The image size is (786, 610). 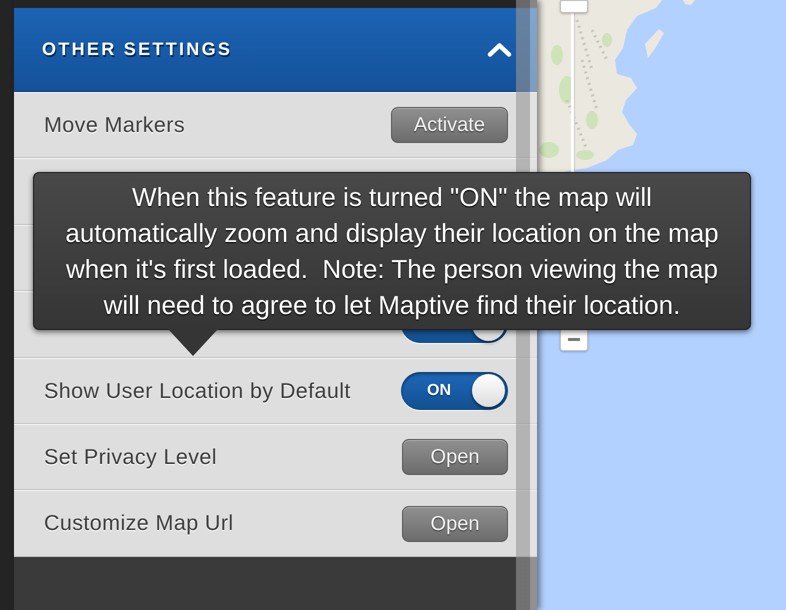 What do you see at coordinates (139, 524) in the screenshot?
I see `setting-label: Customize Map Url` at bounding box center [139, 524].